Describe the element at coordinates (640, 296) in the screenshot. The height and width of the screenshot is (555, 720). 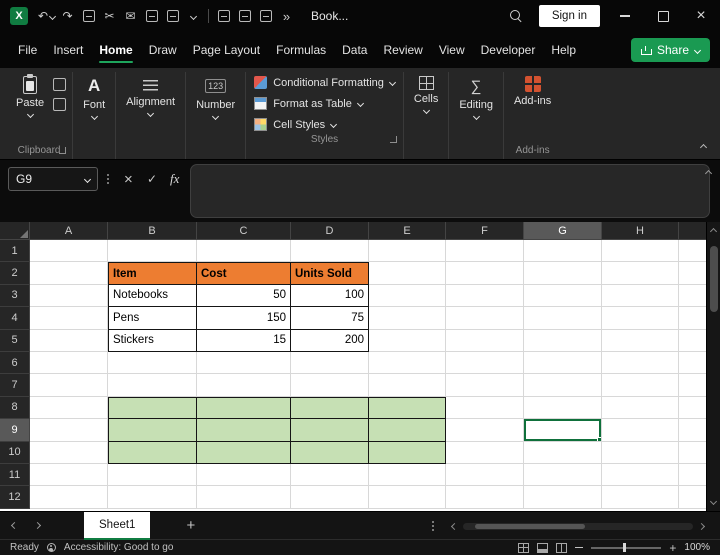
I see `cell-H3` at that location.